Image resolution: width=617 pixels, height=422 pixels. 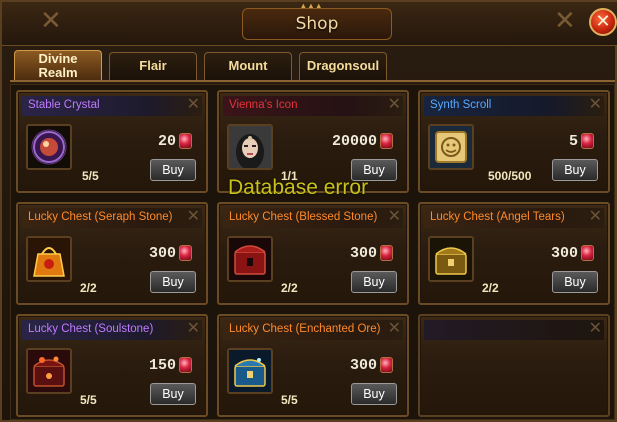 What do you see at coordinates (250, 259) in the screenshot?
I see `red-chest-icon` at bounding box center [250, 259].